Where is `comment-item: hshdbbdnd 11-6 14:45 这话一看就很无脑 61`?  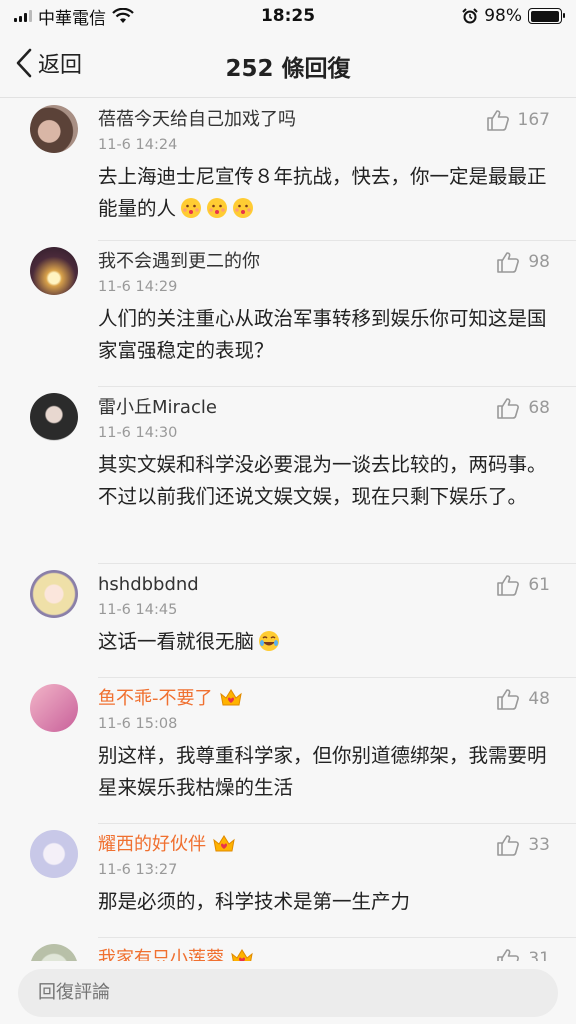
comment-item: hshdbbdnd 11-6 14:45 这话一看就很无脑 61 is located at coordinates (288, 621).